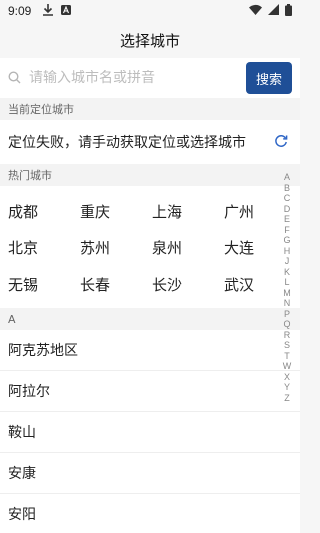 Image resolution: width=320 pixels, height=533 pixels. I want to click on wifi-icon, so click(255, 11).